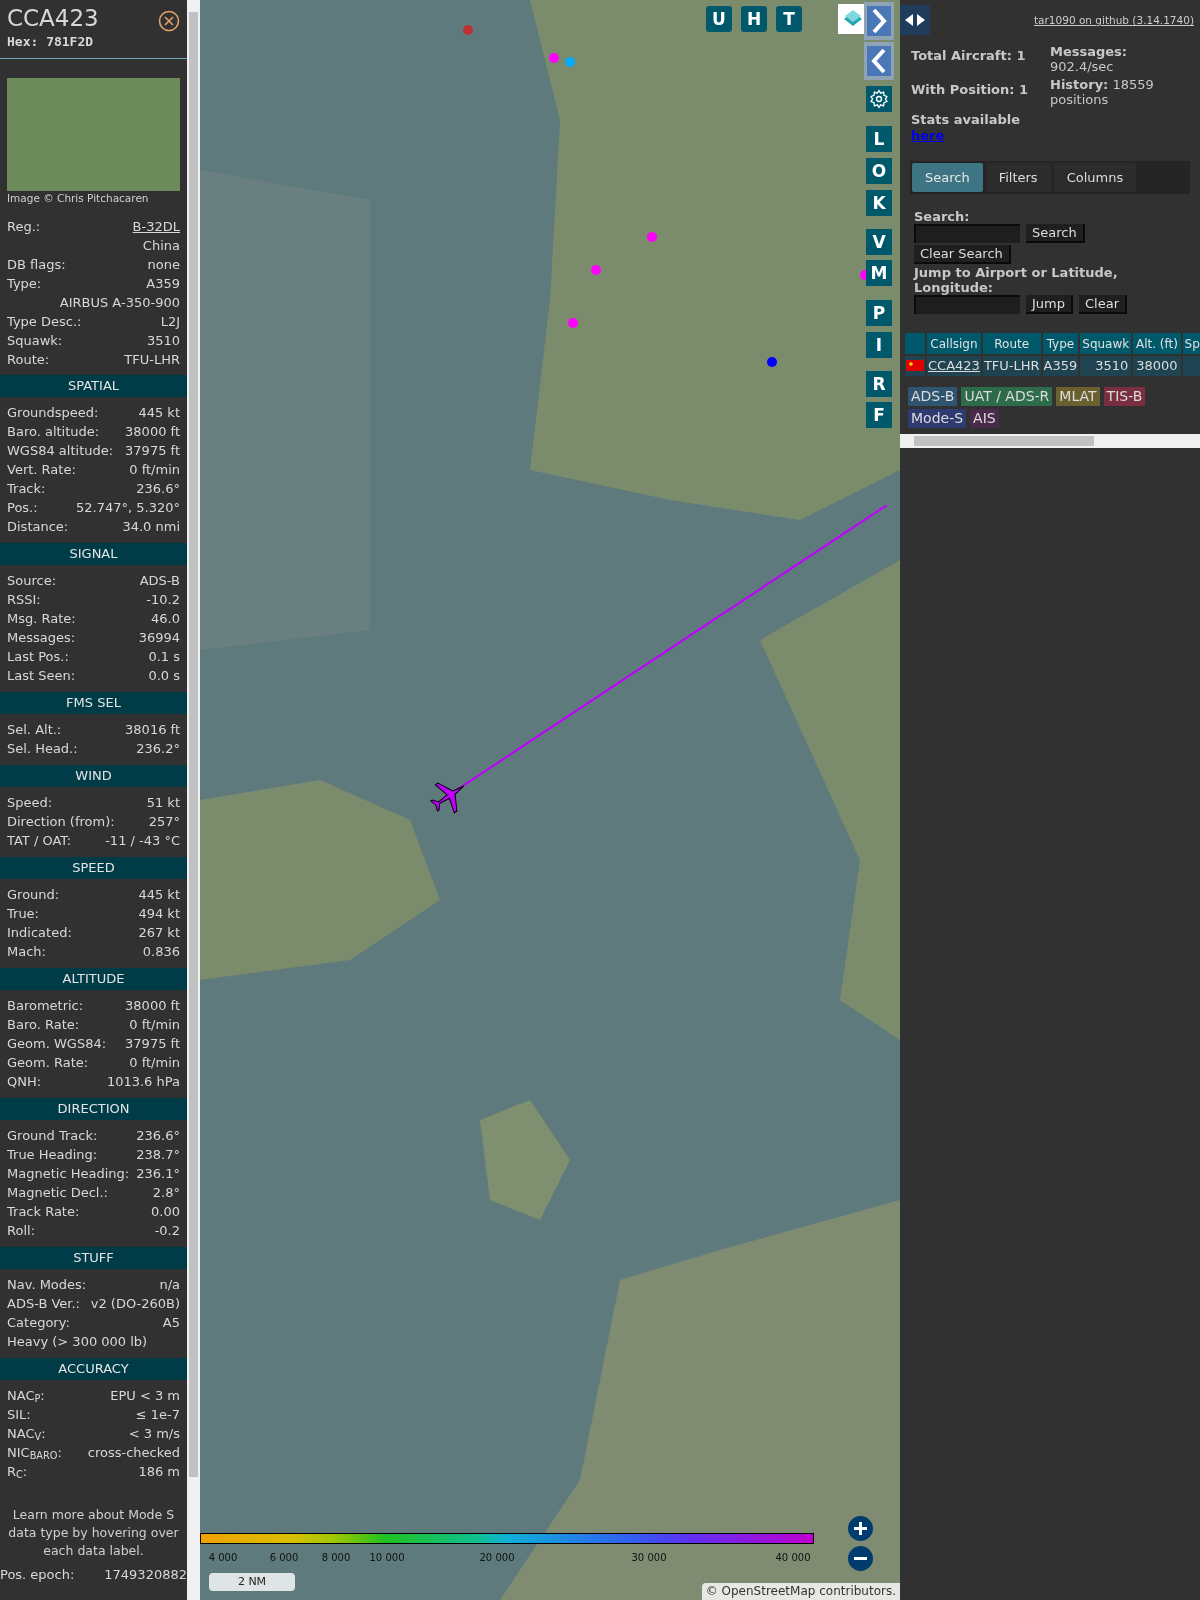 The image size is (1200, 1600). What do you see at coordinates (879, 171) in the screenshot?
I see `map-toggle-button: O` at bounding box center [879, 171].